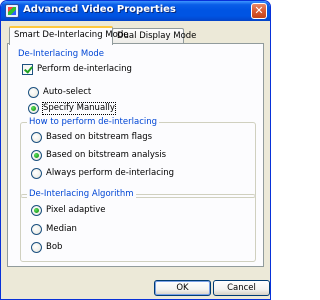 The width and height of the screenshot is (320, 300). What do you see at coordinates (81, 194) in the screenshot?
I see `group-title: De-Interlacing Algorithm` at bounding box center [81, 194].